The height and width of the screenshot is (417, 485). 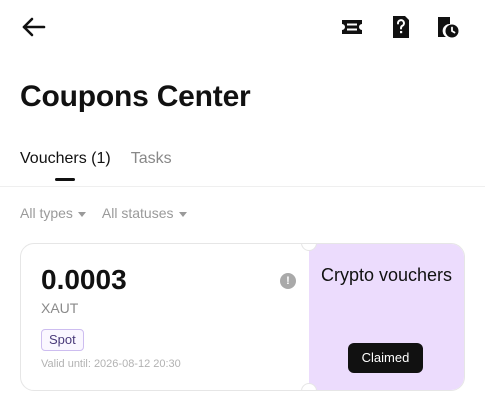 I want to click on question-document-icon, so click(x=401, y=27).